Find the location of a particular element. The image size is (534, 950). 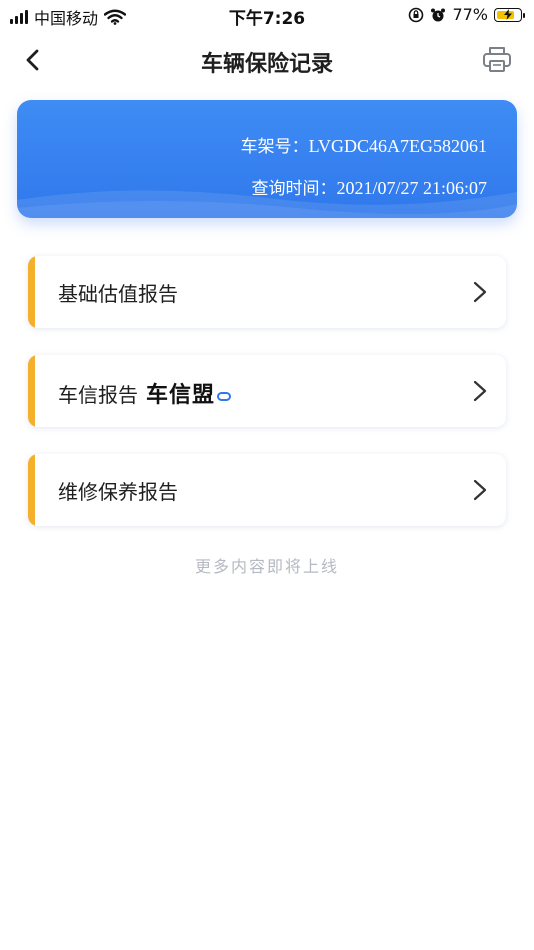

report-item-chexin: 车信报告 车信盟 is located at coordinates (267, 391).